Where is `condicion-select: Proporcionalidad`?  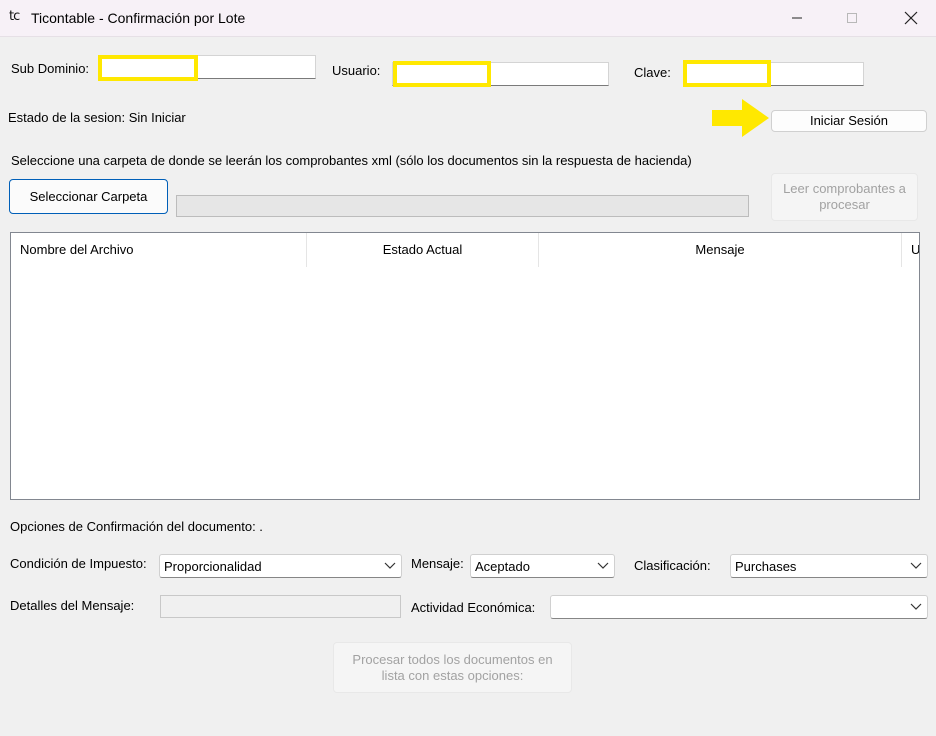 condicion-select: Proporcionalidad is located at coordinates (280, 566).